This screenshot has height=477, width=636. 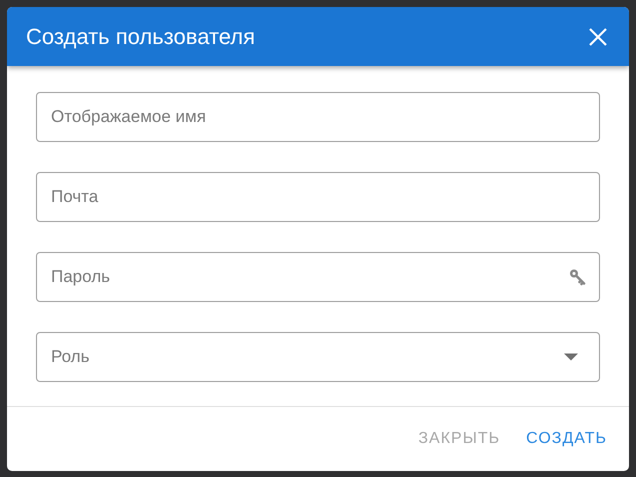 What do you see at coordinates (318, 357) in the screenshot?
I see `input-field: Роль` at bounding box center [318, 357].